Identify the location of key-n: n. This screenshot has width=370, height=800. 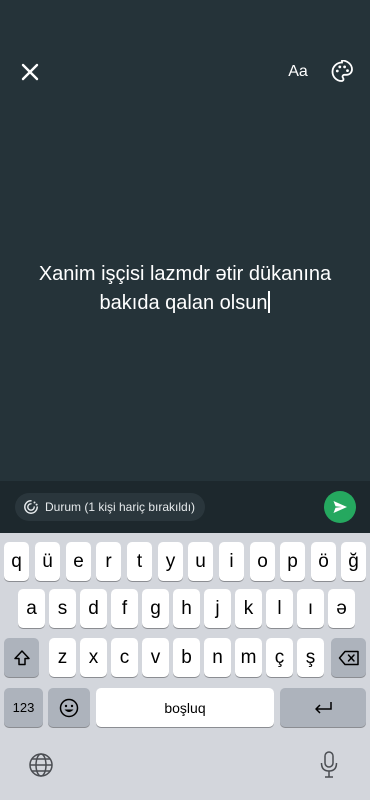
(217, 657).